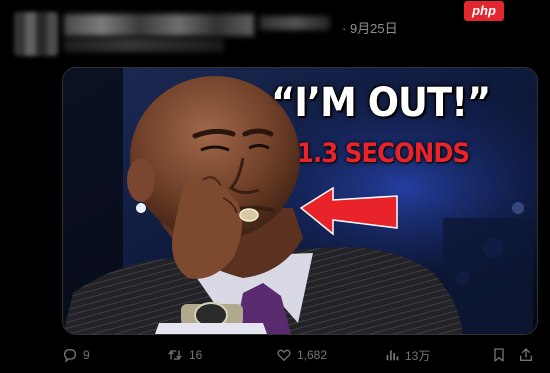 The image size is (550, 373). Describe the element at coordinates (70, 355) in the screenshot. I see `reply-icon` at that location.